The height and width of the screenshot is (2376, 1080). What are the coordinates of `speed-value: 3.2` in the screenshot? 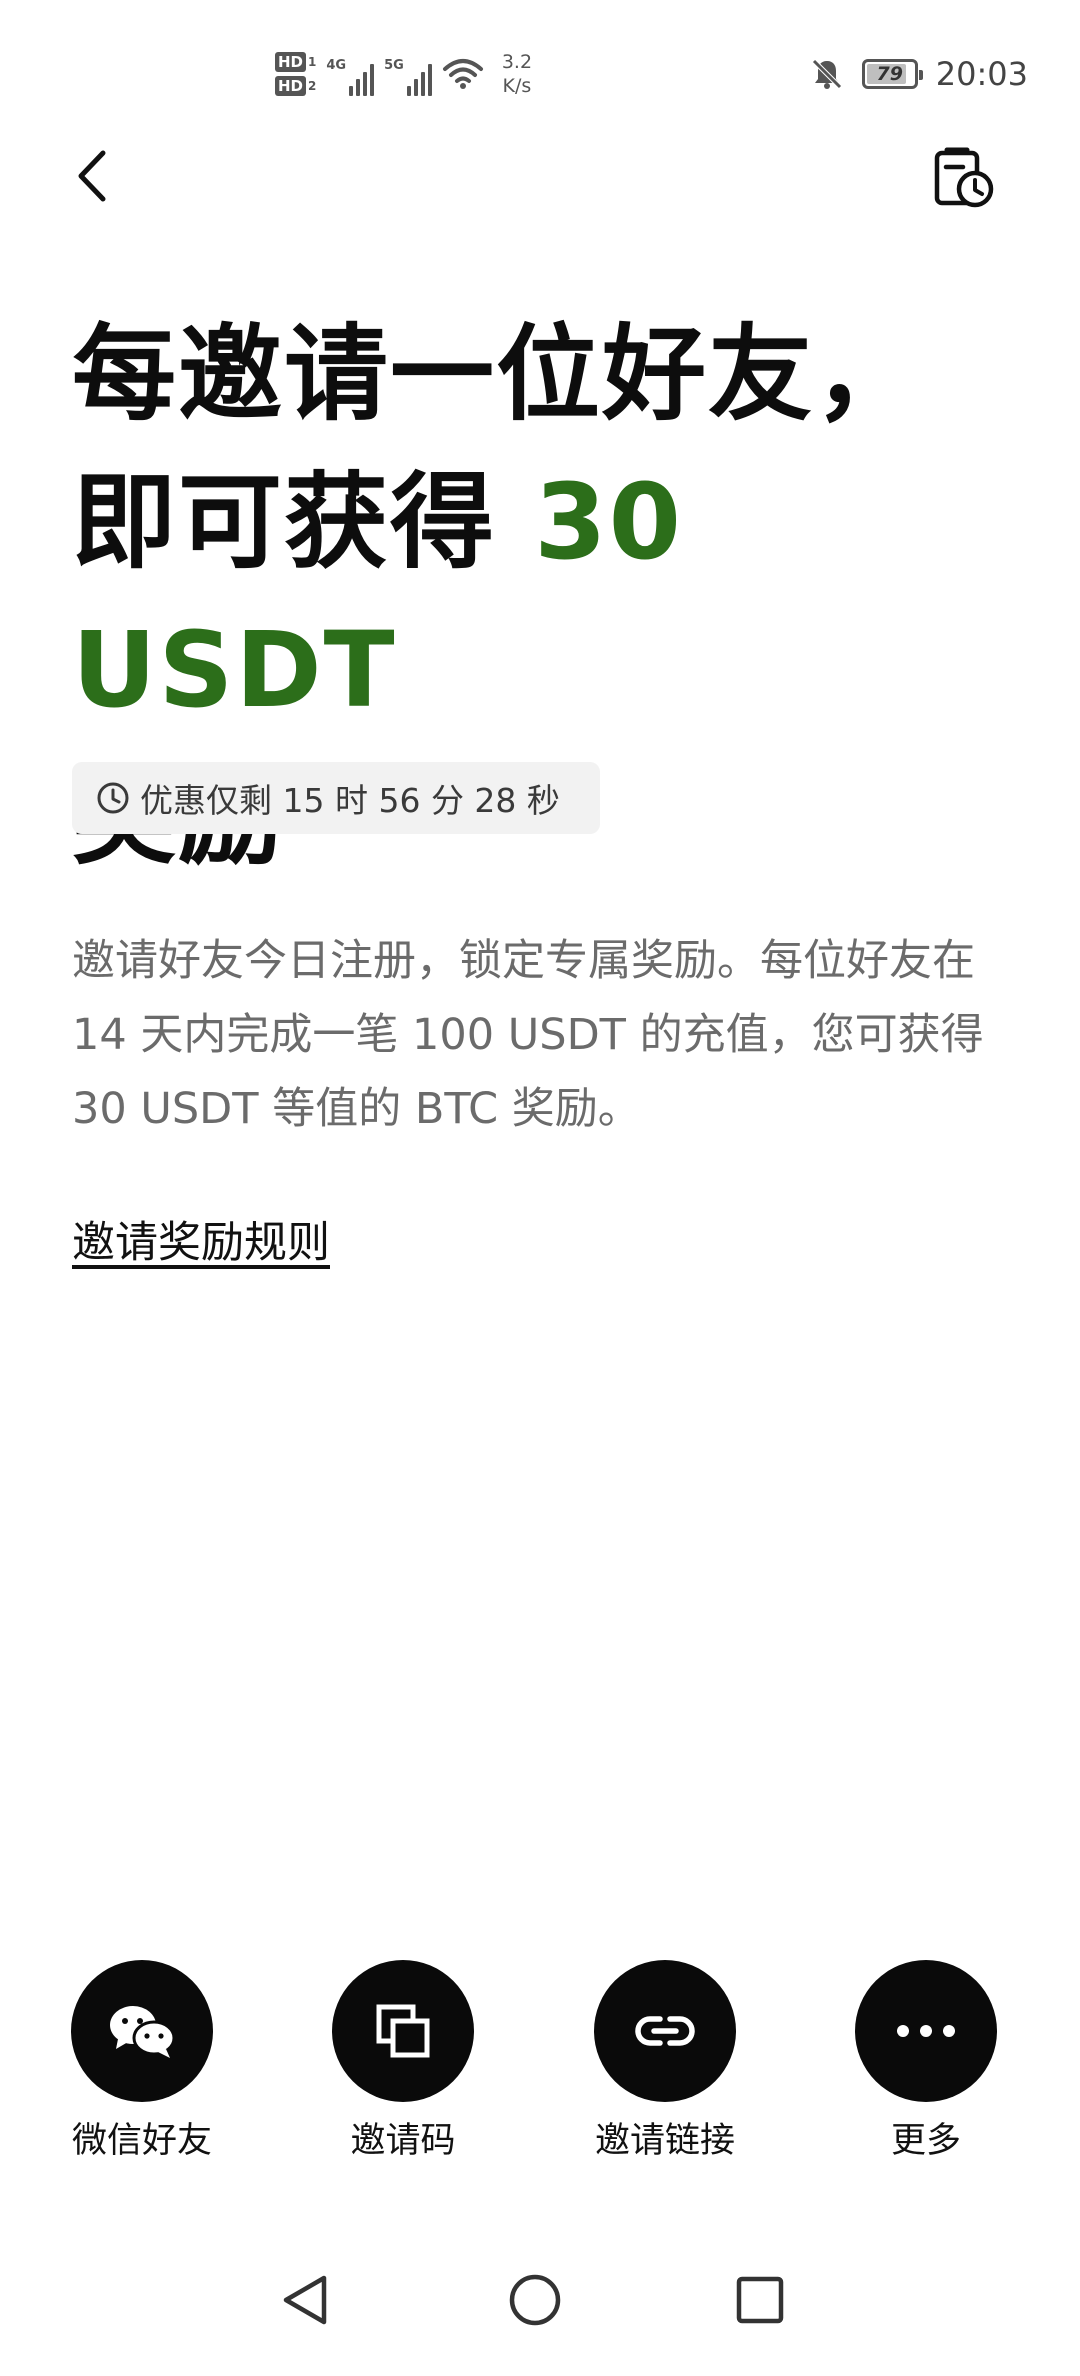 It's located at (517, 62).